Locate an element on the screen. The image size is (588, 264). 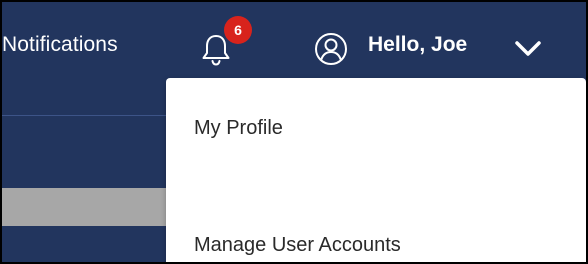
user-menu-toggle: Hello, Joe is located at coordinates (417, 45).